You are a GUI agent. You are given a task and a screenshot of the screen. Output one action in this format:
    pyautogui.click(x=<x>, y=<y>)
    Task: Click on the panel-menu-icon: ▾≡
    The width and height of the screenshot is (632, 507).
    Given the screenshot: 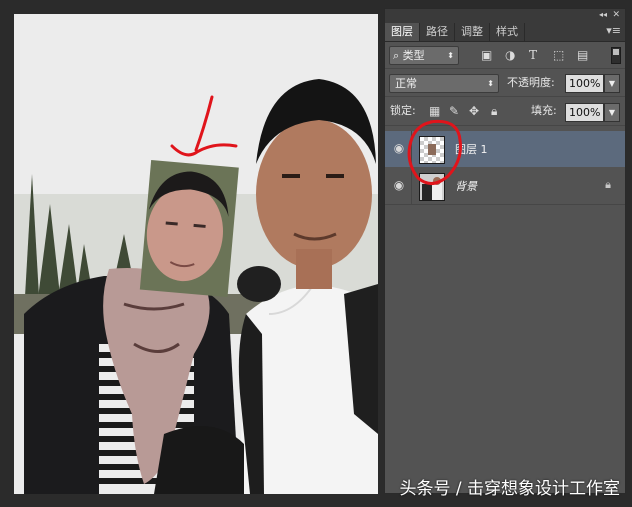 What is the action you would take?
    pyautogui.click(x=613, y=30)
    